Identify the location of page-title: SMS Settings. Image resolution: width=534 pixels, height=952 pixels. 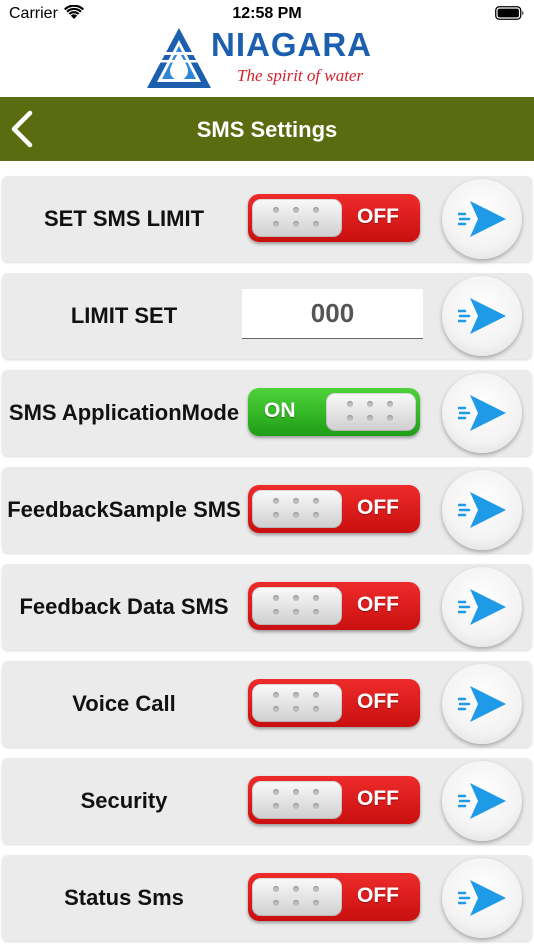
(267, 129).